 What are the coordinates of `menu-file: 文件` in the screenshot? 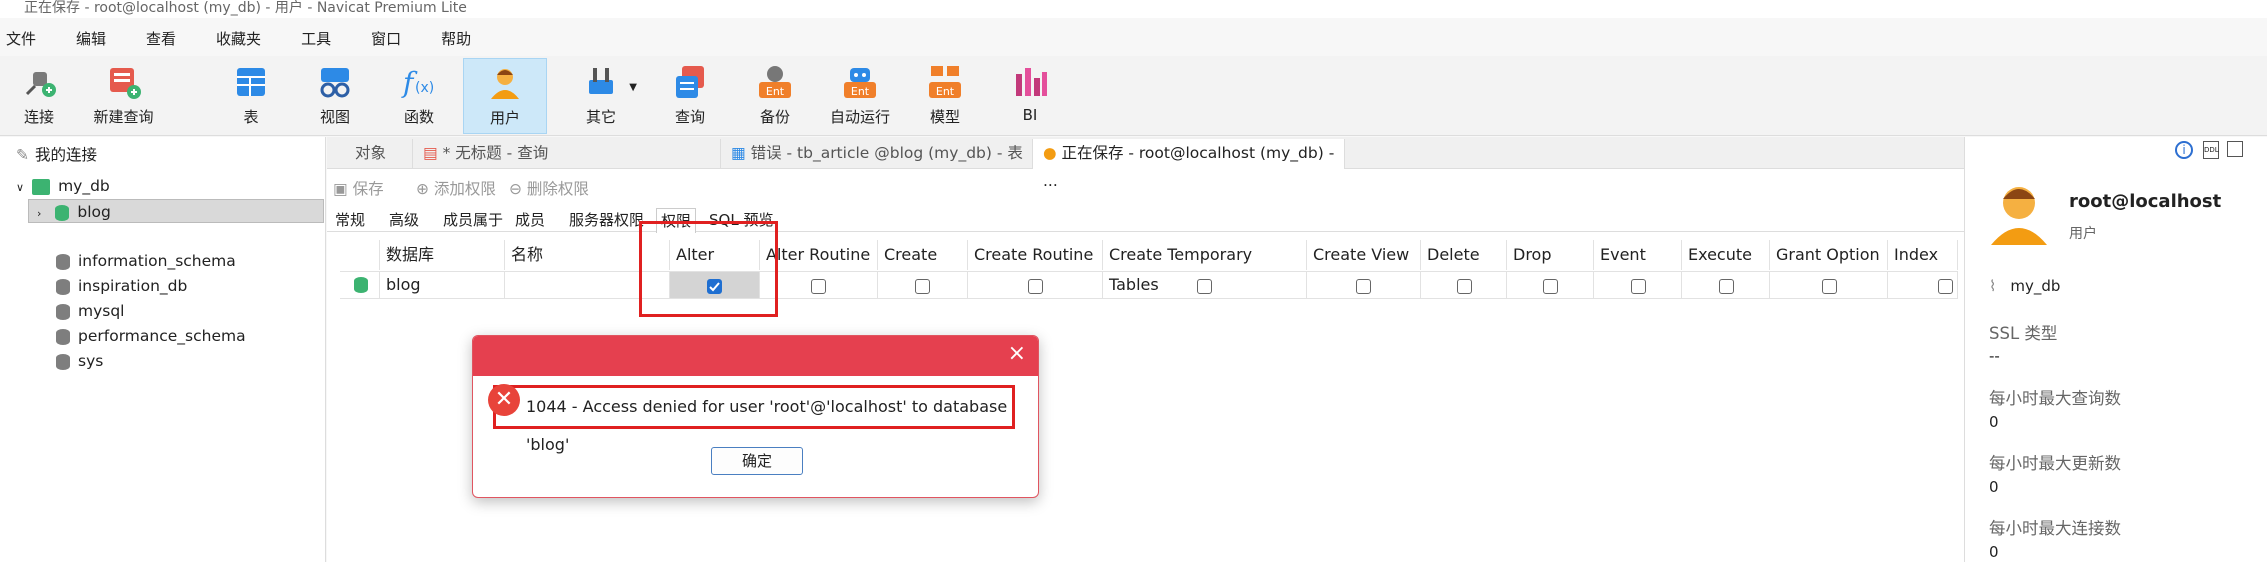 It's located at (21, 39).